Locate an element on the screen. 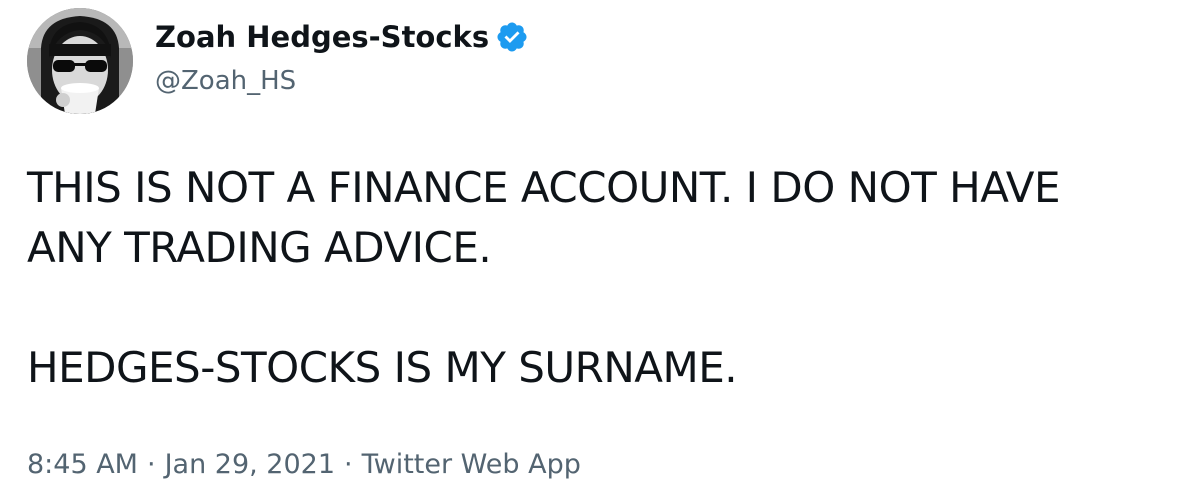 The image size is (1200, 501). tweet-metadata: 8:45 AM · Jan 29, 2021 · Twitter Web App is located at coordinates (304, 464).